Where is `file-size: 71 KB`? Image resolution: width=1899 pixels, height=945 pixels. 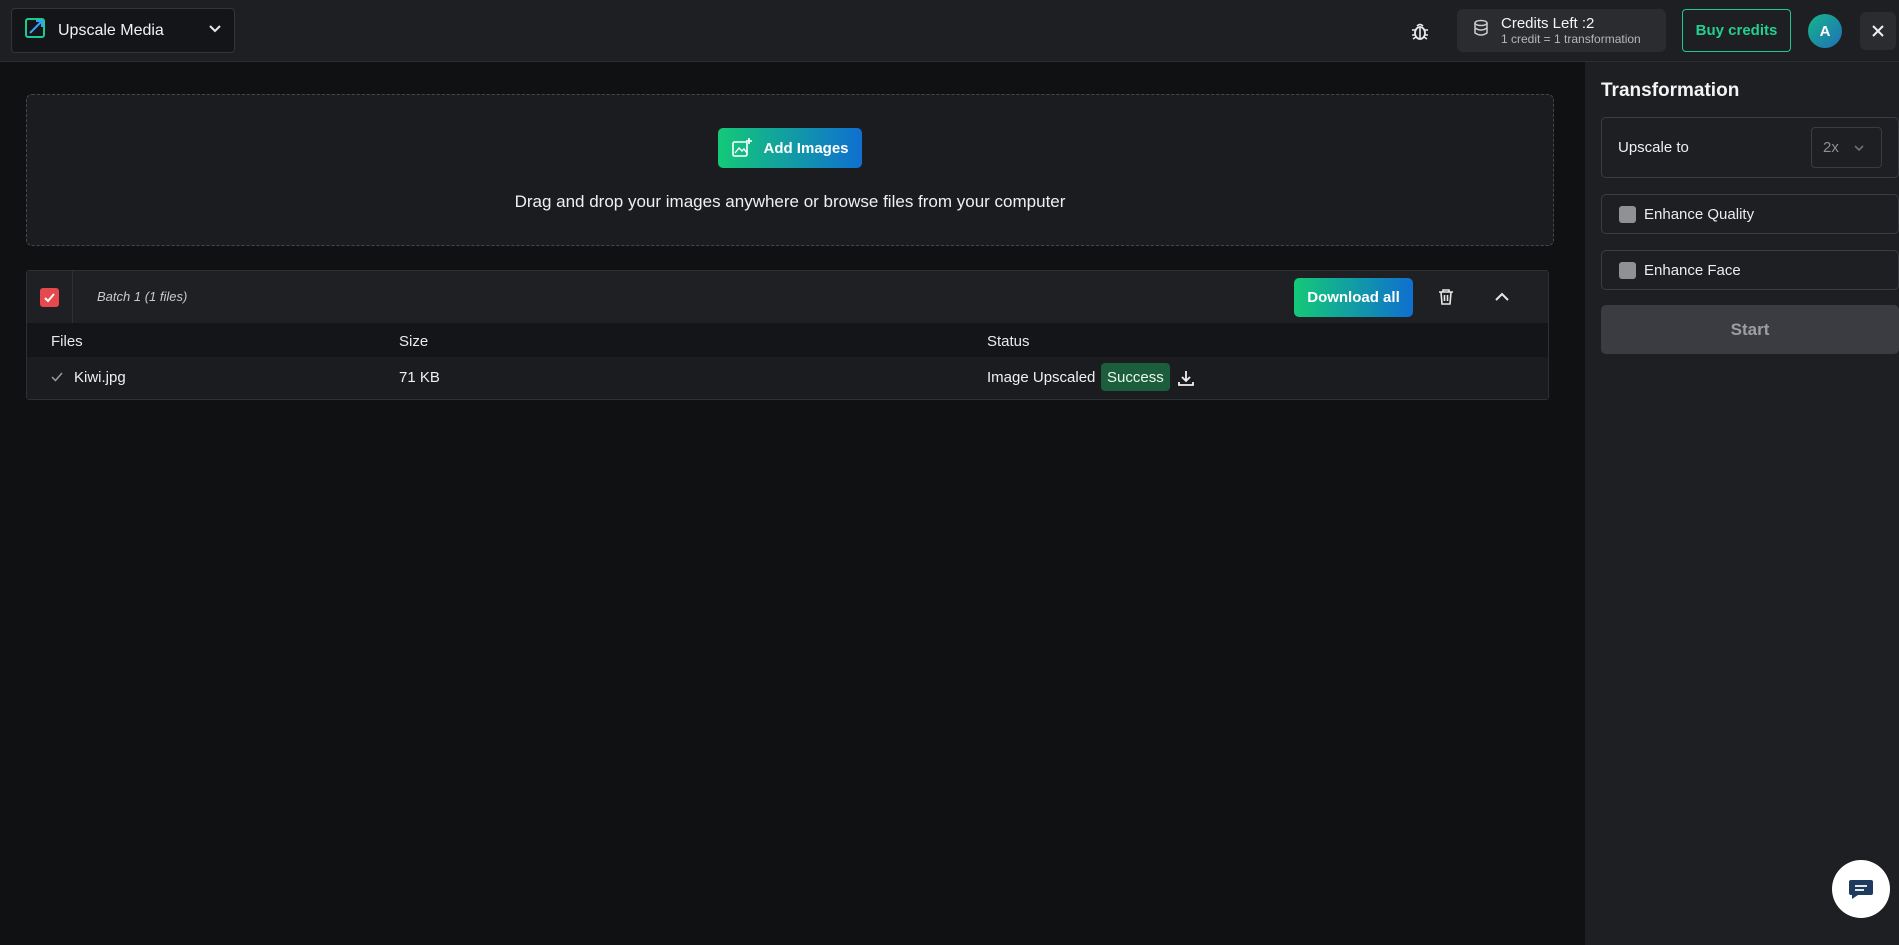 file-size: 71 KB is located at coordinates (419, 377).